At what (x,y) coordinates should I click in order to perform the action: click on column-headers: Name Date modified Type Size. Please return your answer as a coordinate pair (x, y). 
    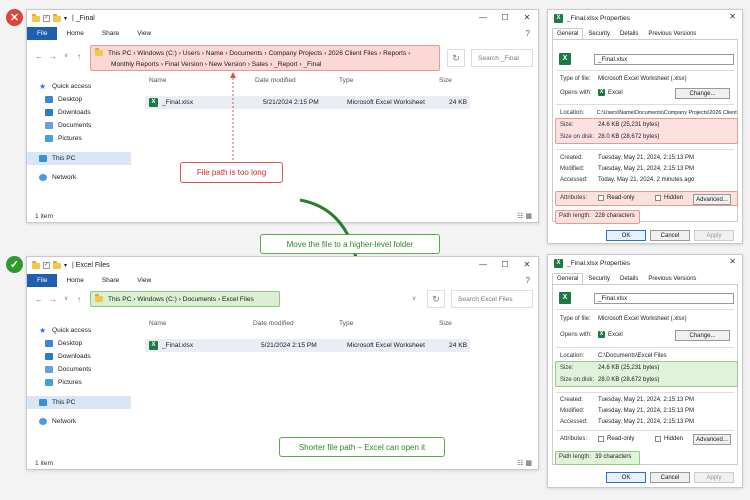
    Looking at the image, I should click on (338, 323).